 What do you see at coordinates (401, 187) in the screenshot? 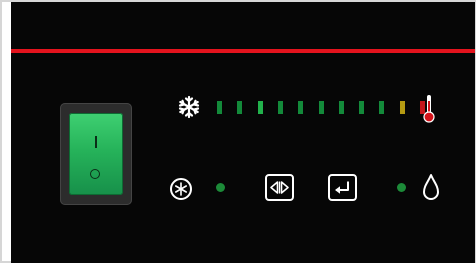
I see `drip-status-led` at bounding box center [401, 187].